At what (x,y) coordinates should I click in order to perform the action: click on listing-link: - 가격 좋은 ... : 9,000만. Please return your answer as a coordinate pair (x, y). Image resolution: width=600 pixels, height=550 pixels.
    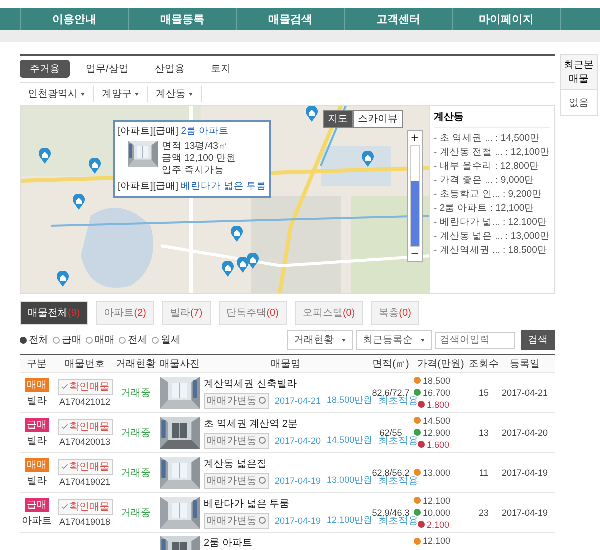
    Looking at the image, I should click on (492, 181).